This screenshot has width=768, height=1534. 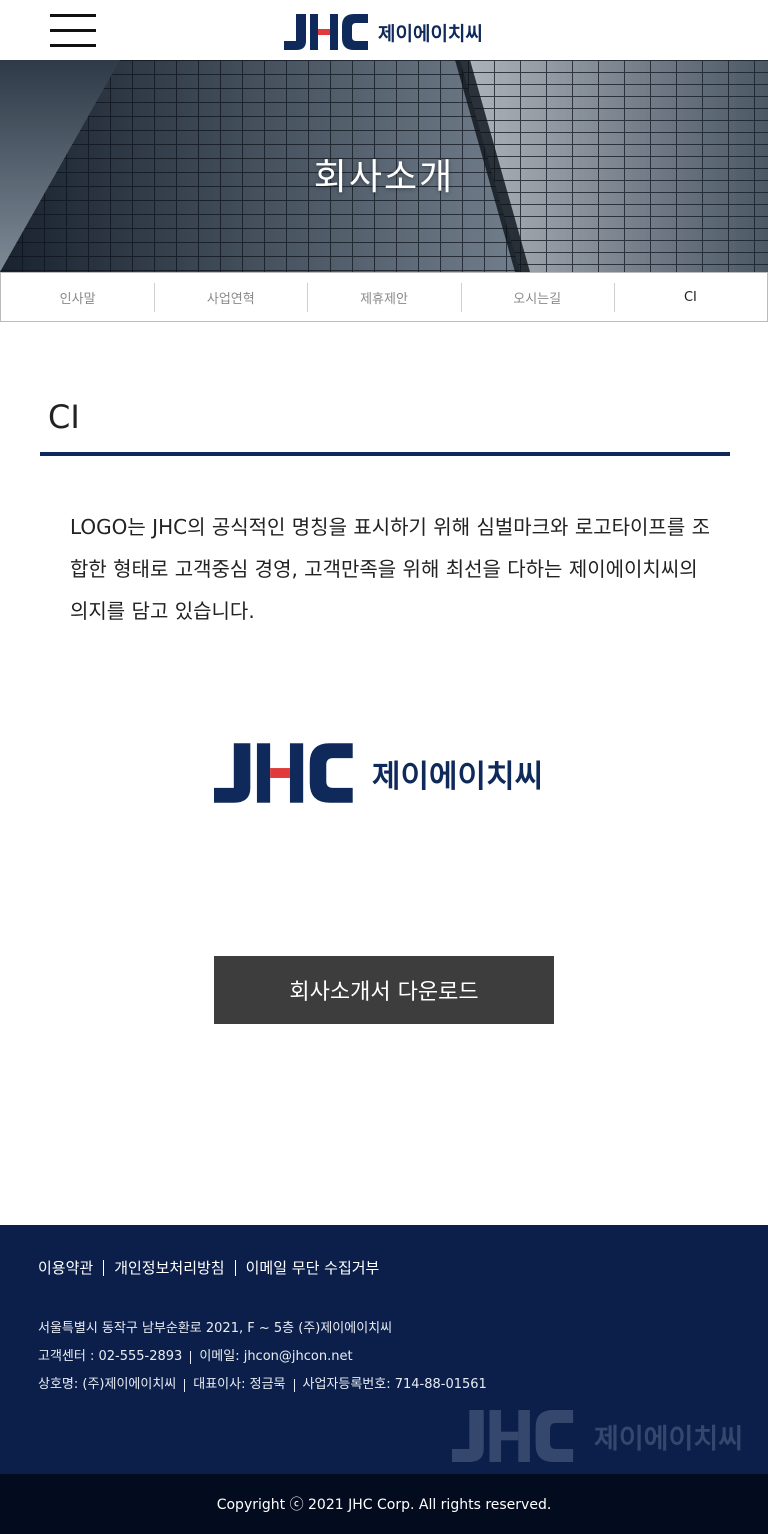 What do you see at coordinates (458, 776) in the screenshot?
I see `ci-brand-name: 제이에이치씨` at bounding box center [458, 776].